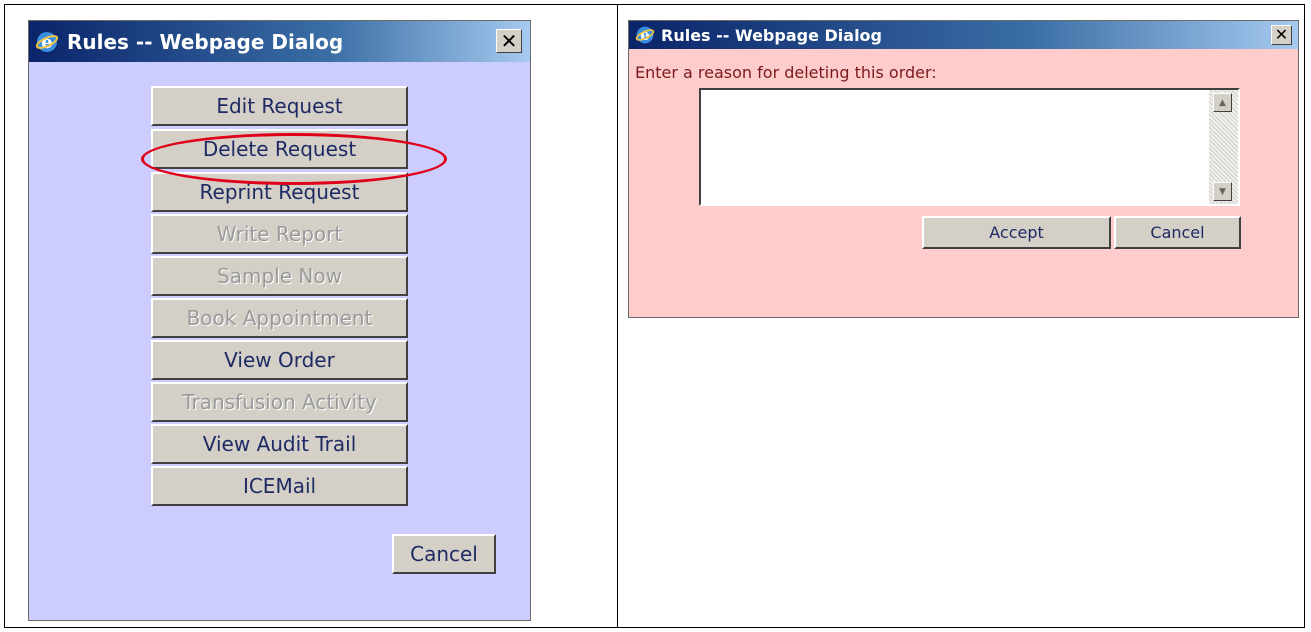 This screenshot has height=632, width=1311. I want to click on transfusion-activity-button: Transfusion Activity, so click(279, 402).